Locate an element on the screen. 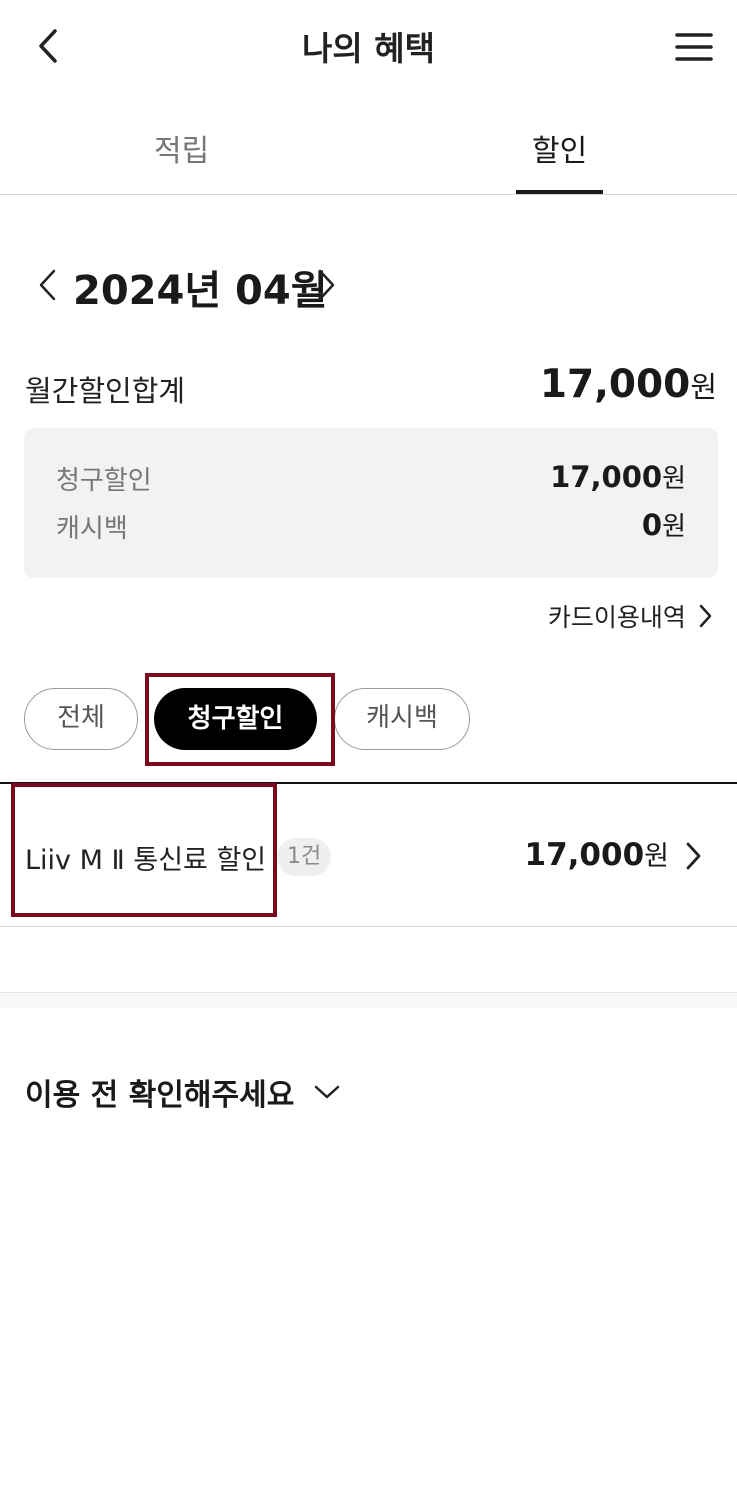 This screenshot has width=737, height=1488. chevron-left-icon is located at coordinates (47, 285).